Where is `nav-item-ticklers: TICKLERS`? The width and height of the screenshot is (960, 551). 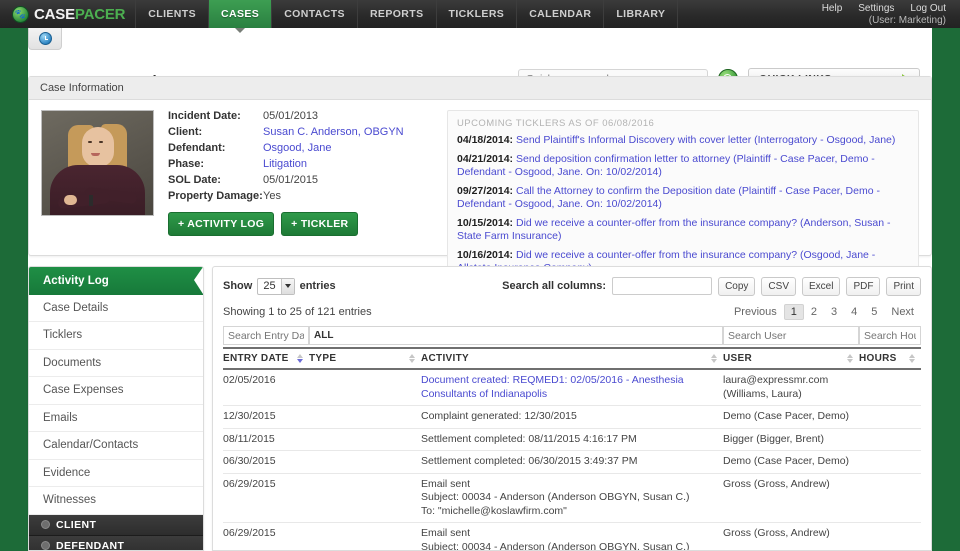
nav-item-ticklers: TICKLERS is located at coordinates (476, 14).